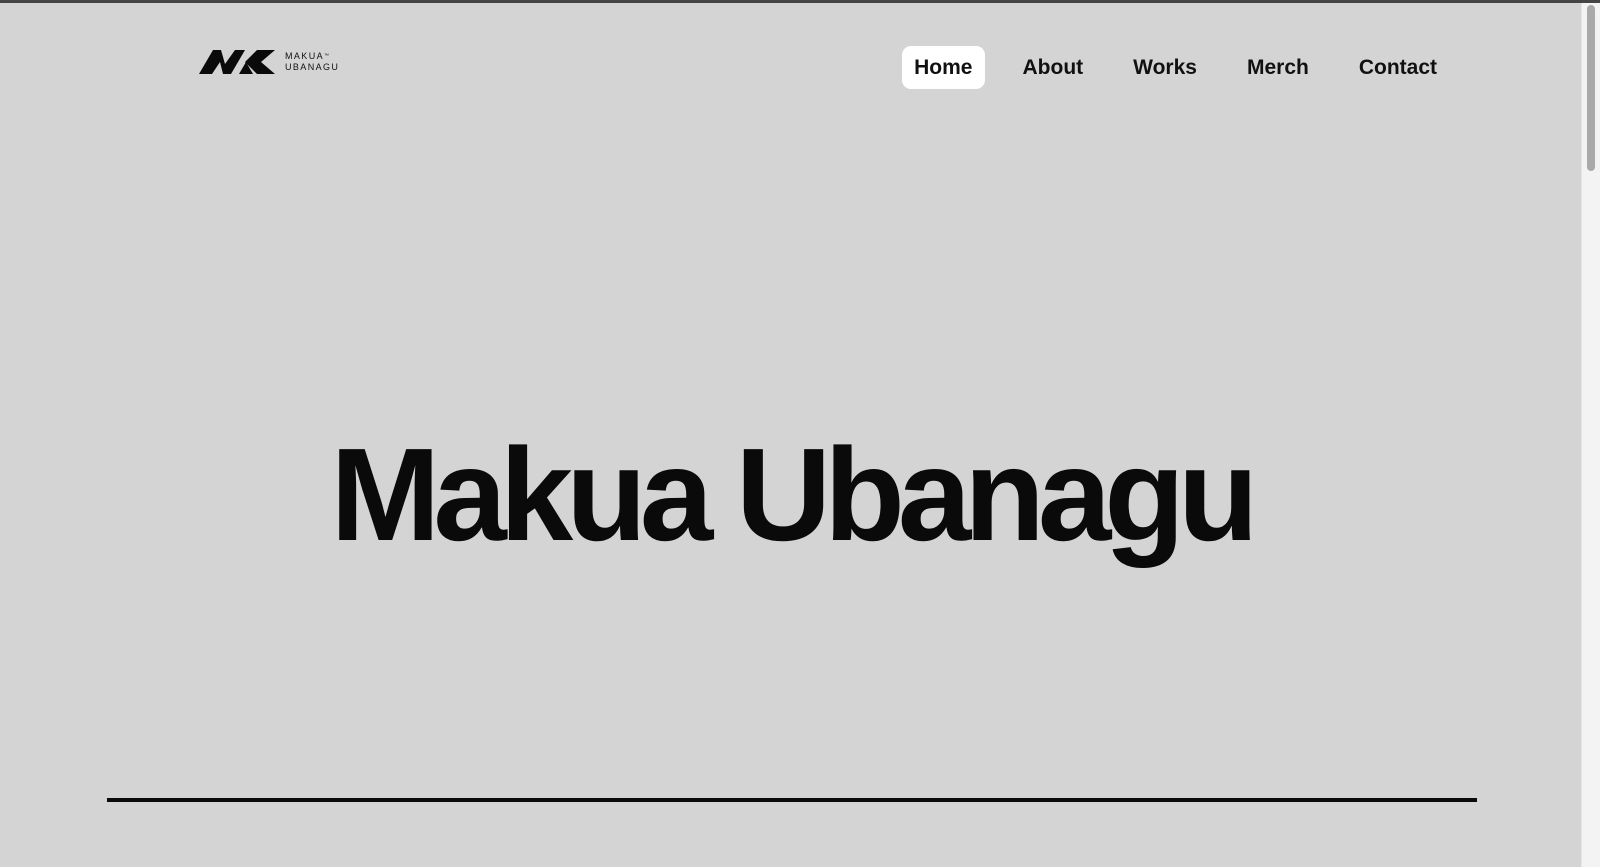  I want to click on logo-trademark: ™, so click(327, 56).